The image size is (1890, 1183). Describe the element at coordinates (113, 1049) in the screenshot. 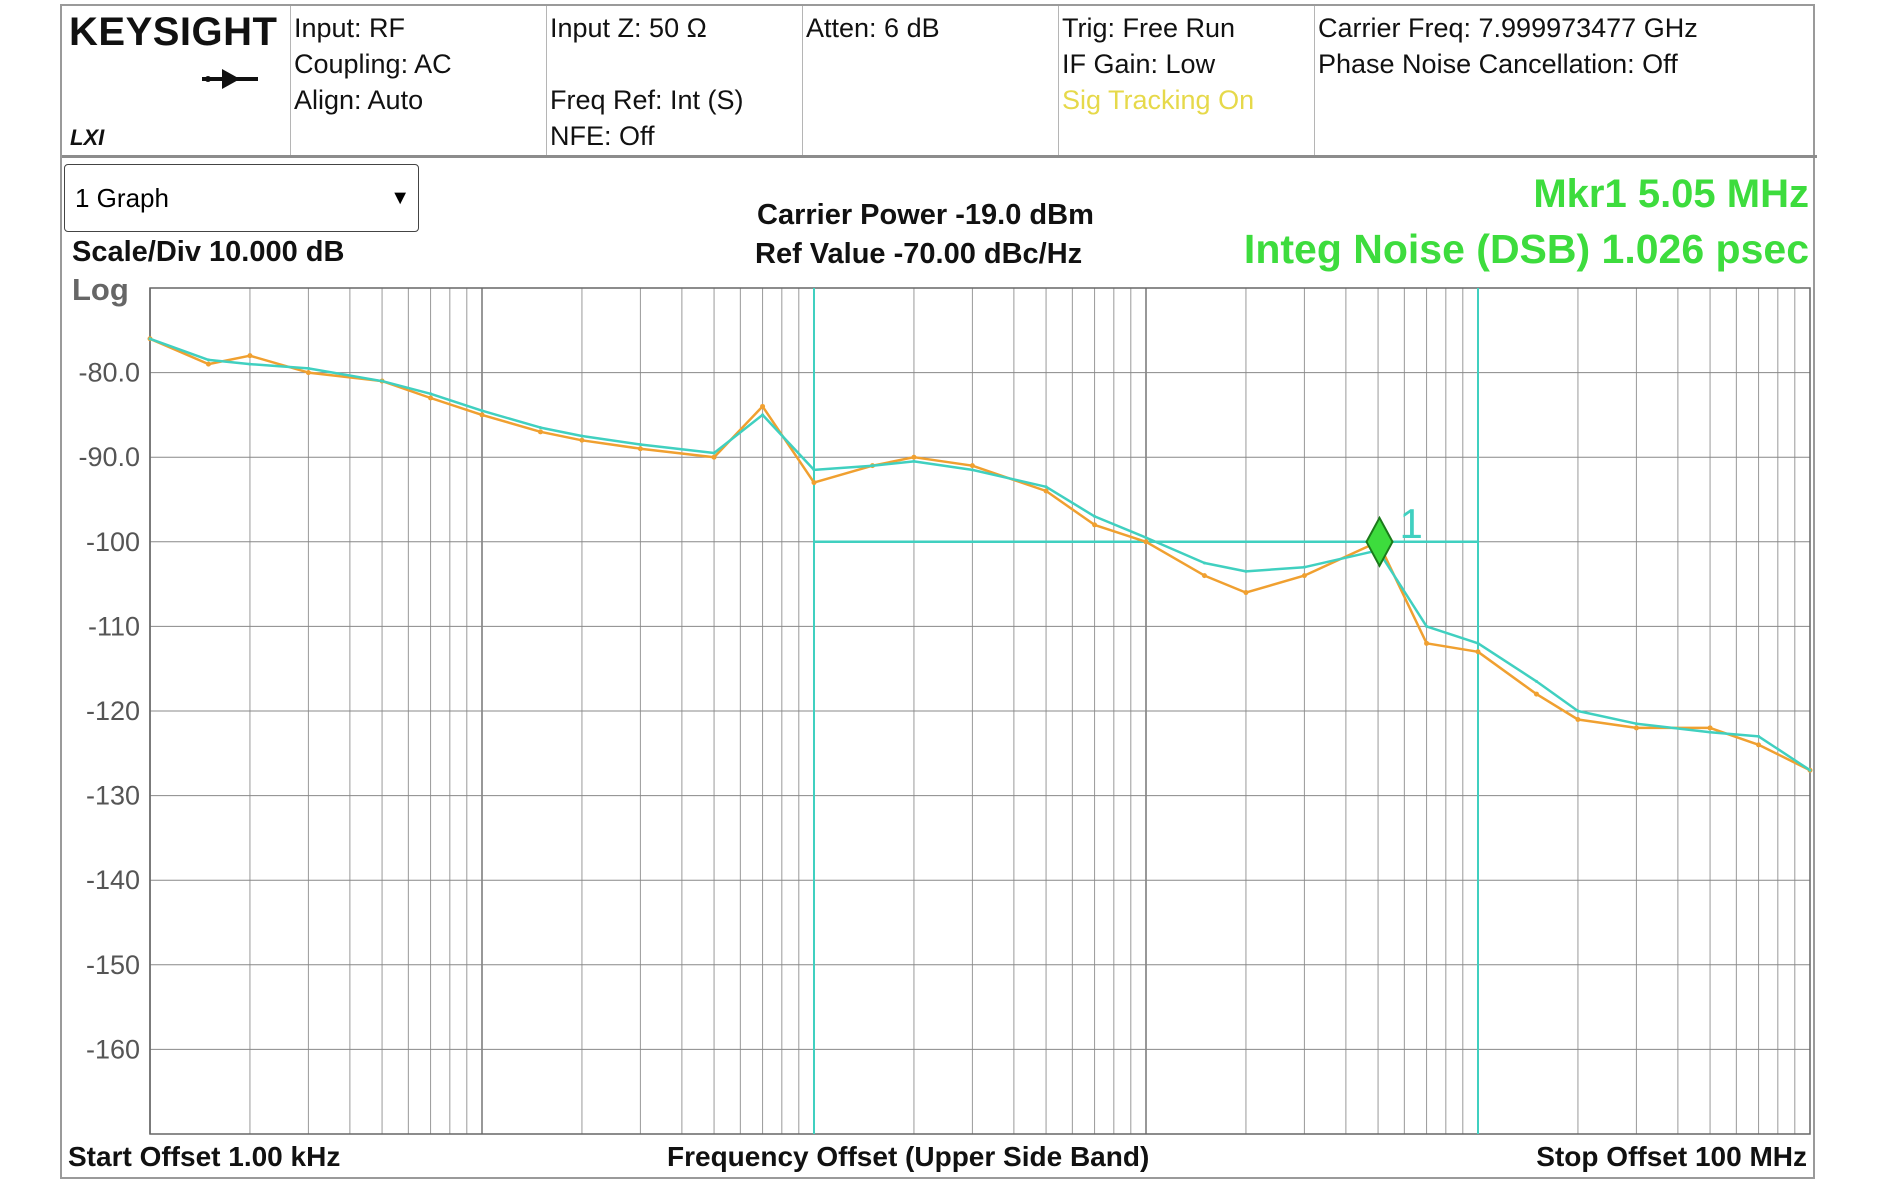

I see `y-tick-label: -160` at that location.